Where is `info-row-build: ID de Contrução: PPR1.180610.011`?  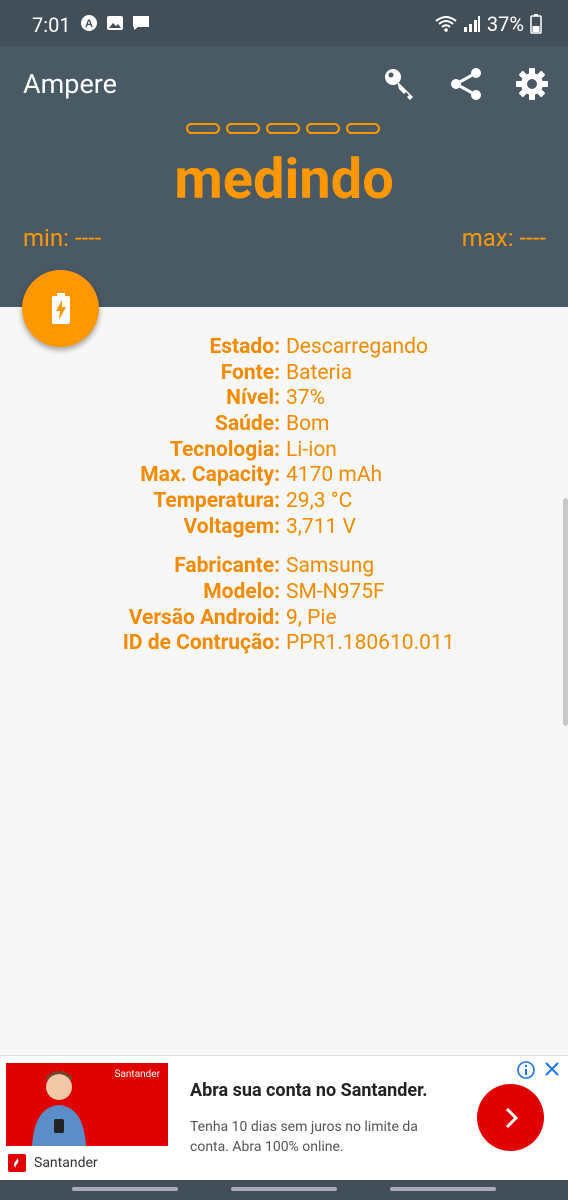
info-row-build: ID de Contrução: PPR1.180610.011 is located at coordinates (284, 644).